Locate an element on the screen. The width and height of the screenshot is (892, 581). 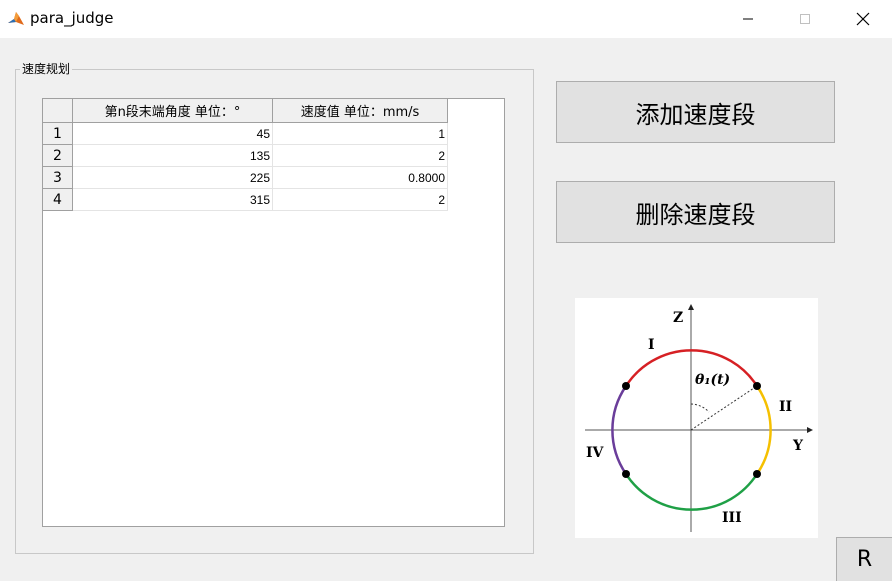
row-header: 1 is located at coordinates (58, 134).